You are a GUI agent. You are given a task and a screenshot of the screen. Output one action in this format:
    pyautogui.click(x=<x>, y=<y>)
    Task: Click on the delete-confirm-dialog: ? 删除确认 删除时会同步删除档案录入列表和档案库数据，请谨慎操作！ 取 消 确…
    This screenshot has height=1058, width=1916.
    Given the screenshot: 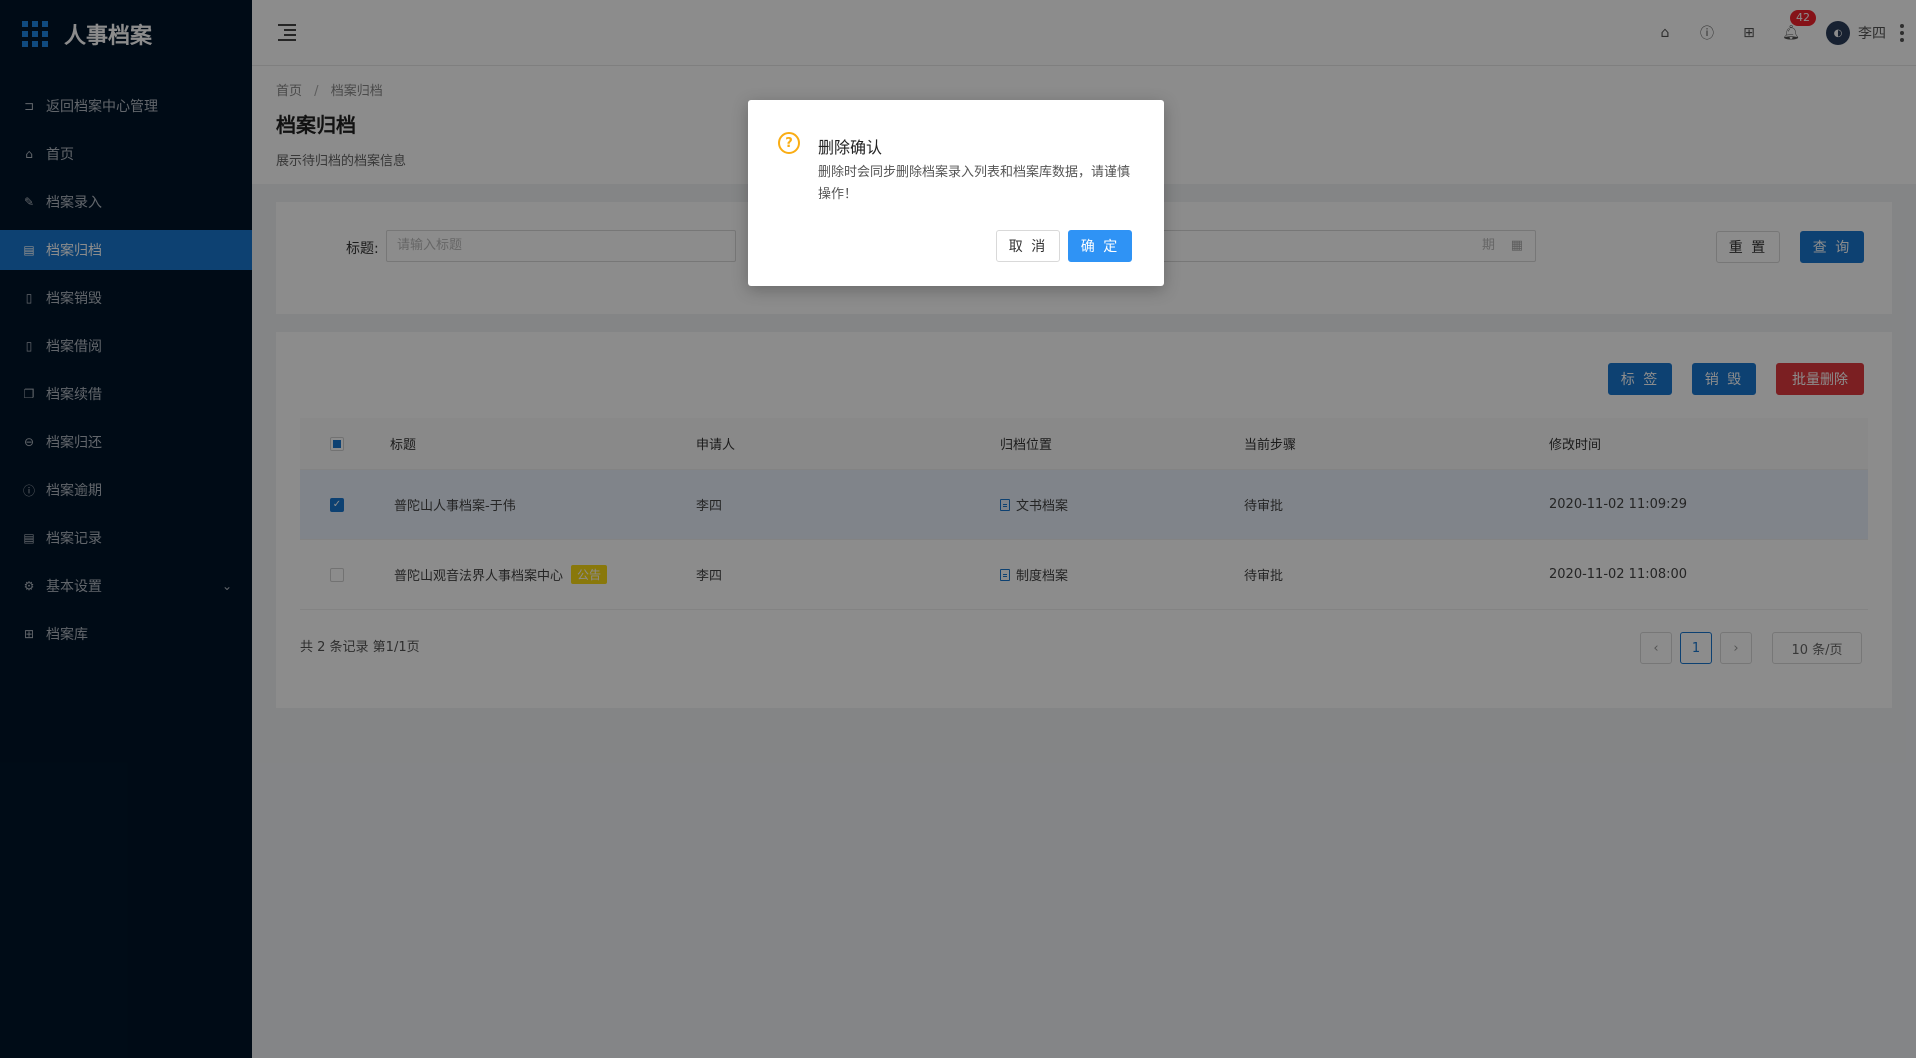 What is the action you would take?
    pyautogui.click(x=956, y=193)
    